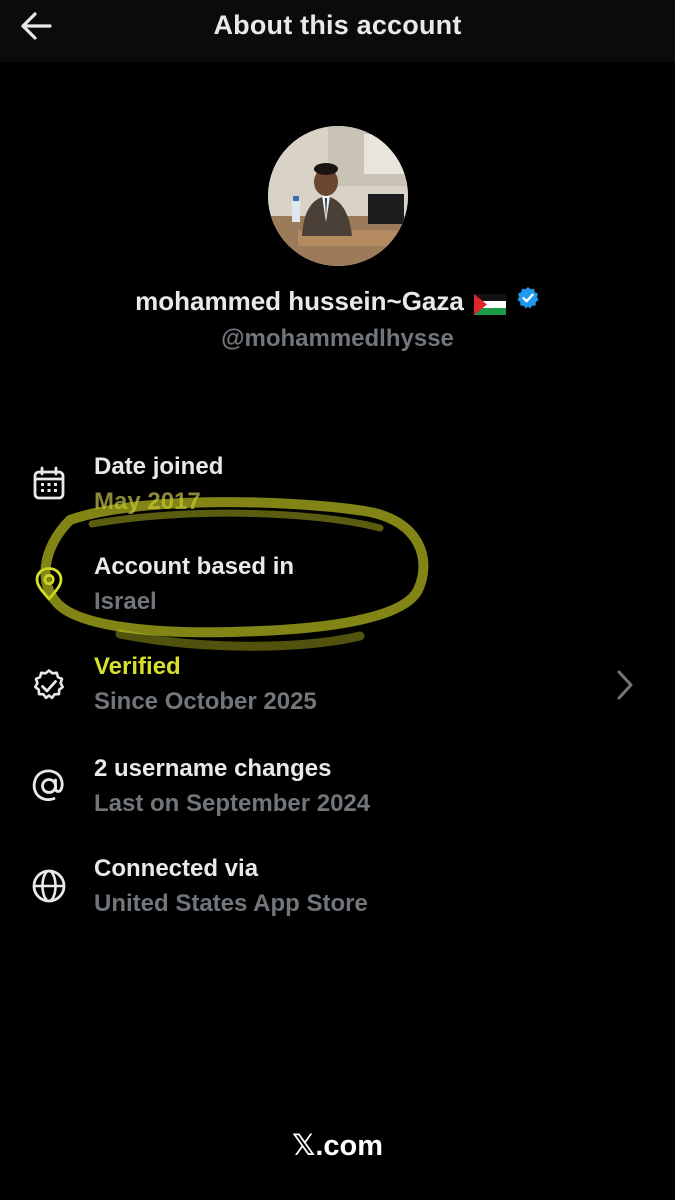 The image size is (675, 1200). What do you see at coordinates (299, 301) in the screenshot?
I see `display-name: mohammed hussein~Gaza` at bounding box center [299, 301].